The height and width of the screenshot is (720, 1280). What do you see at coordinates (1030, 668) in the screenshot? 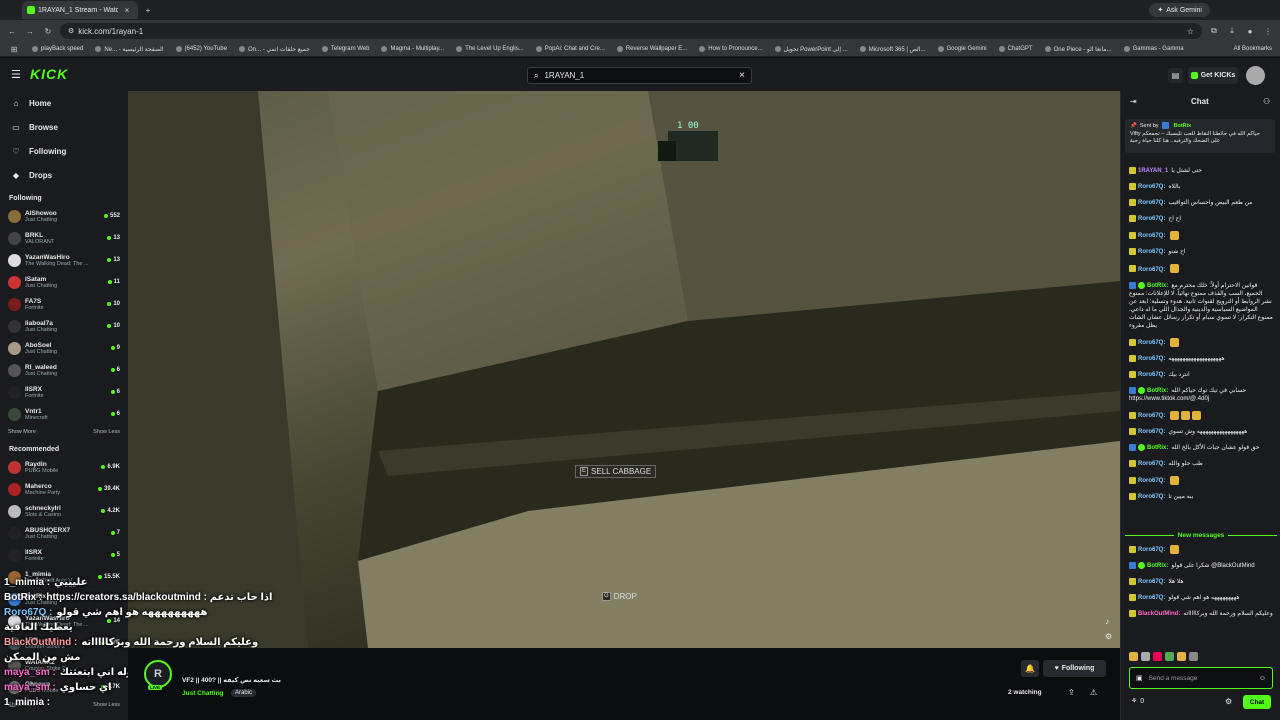
I see `notification-bell-icon: 🔔` at bounding box center [1030, 668].